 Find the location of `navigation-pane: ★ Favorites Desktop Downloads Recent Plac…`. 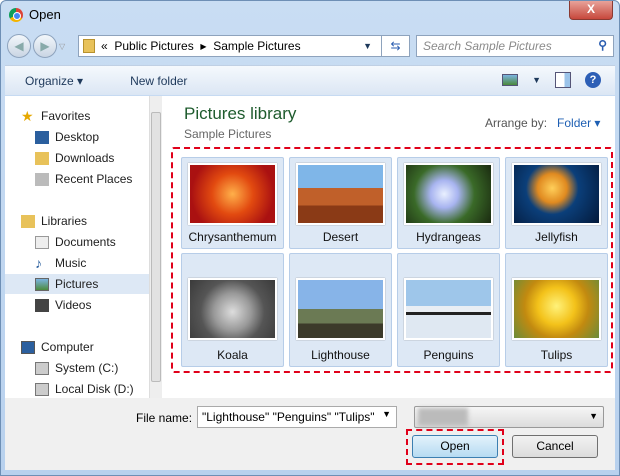

navigation-pane: ★ Favorites Desktop Downloads Recent Plac… is located at coordinates (77, 247).